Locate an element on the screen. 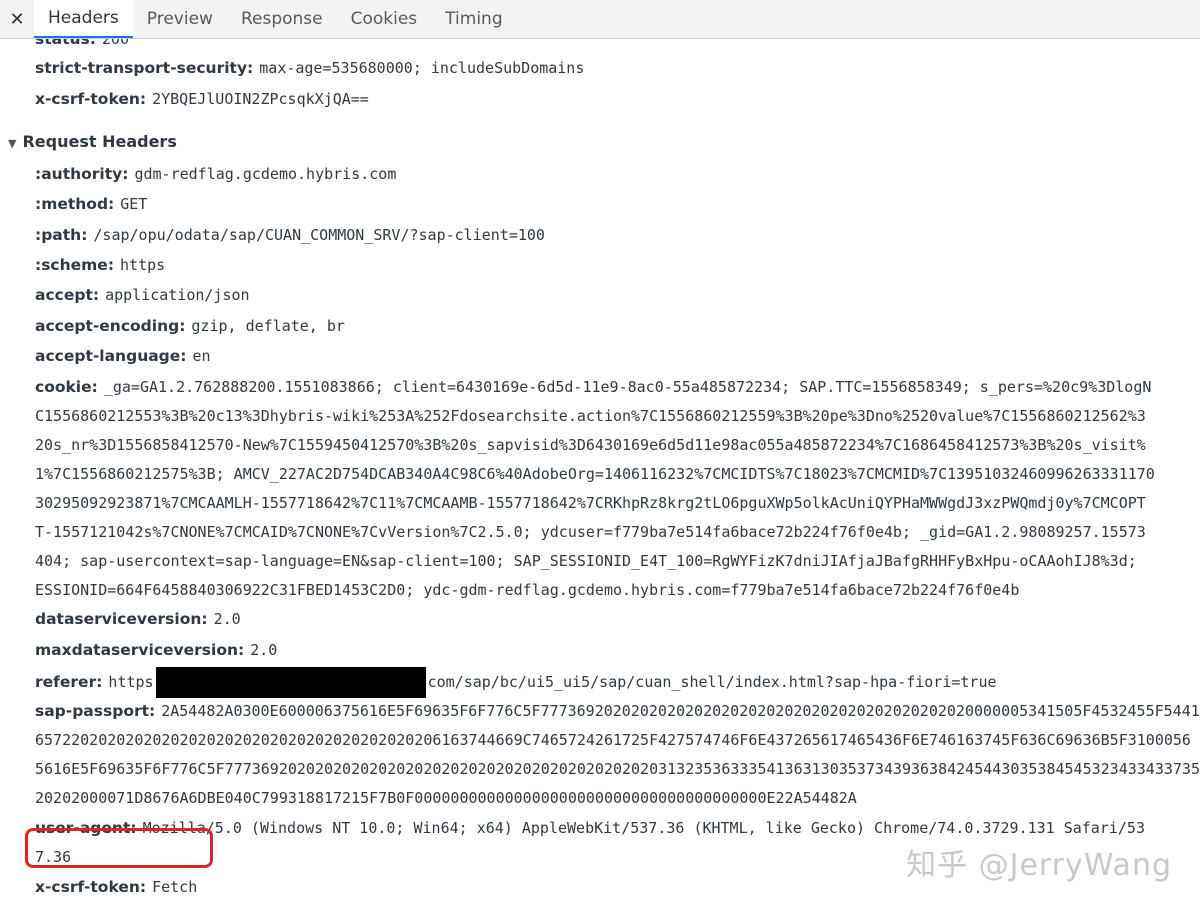 This screenshot has height=915, width=1200. header-key: accept: is located at coordinates (67, 295).